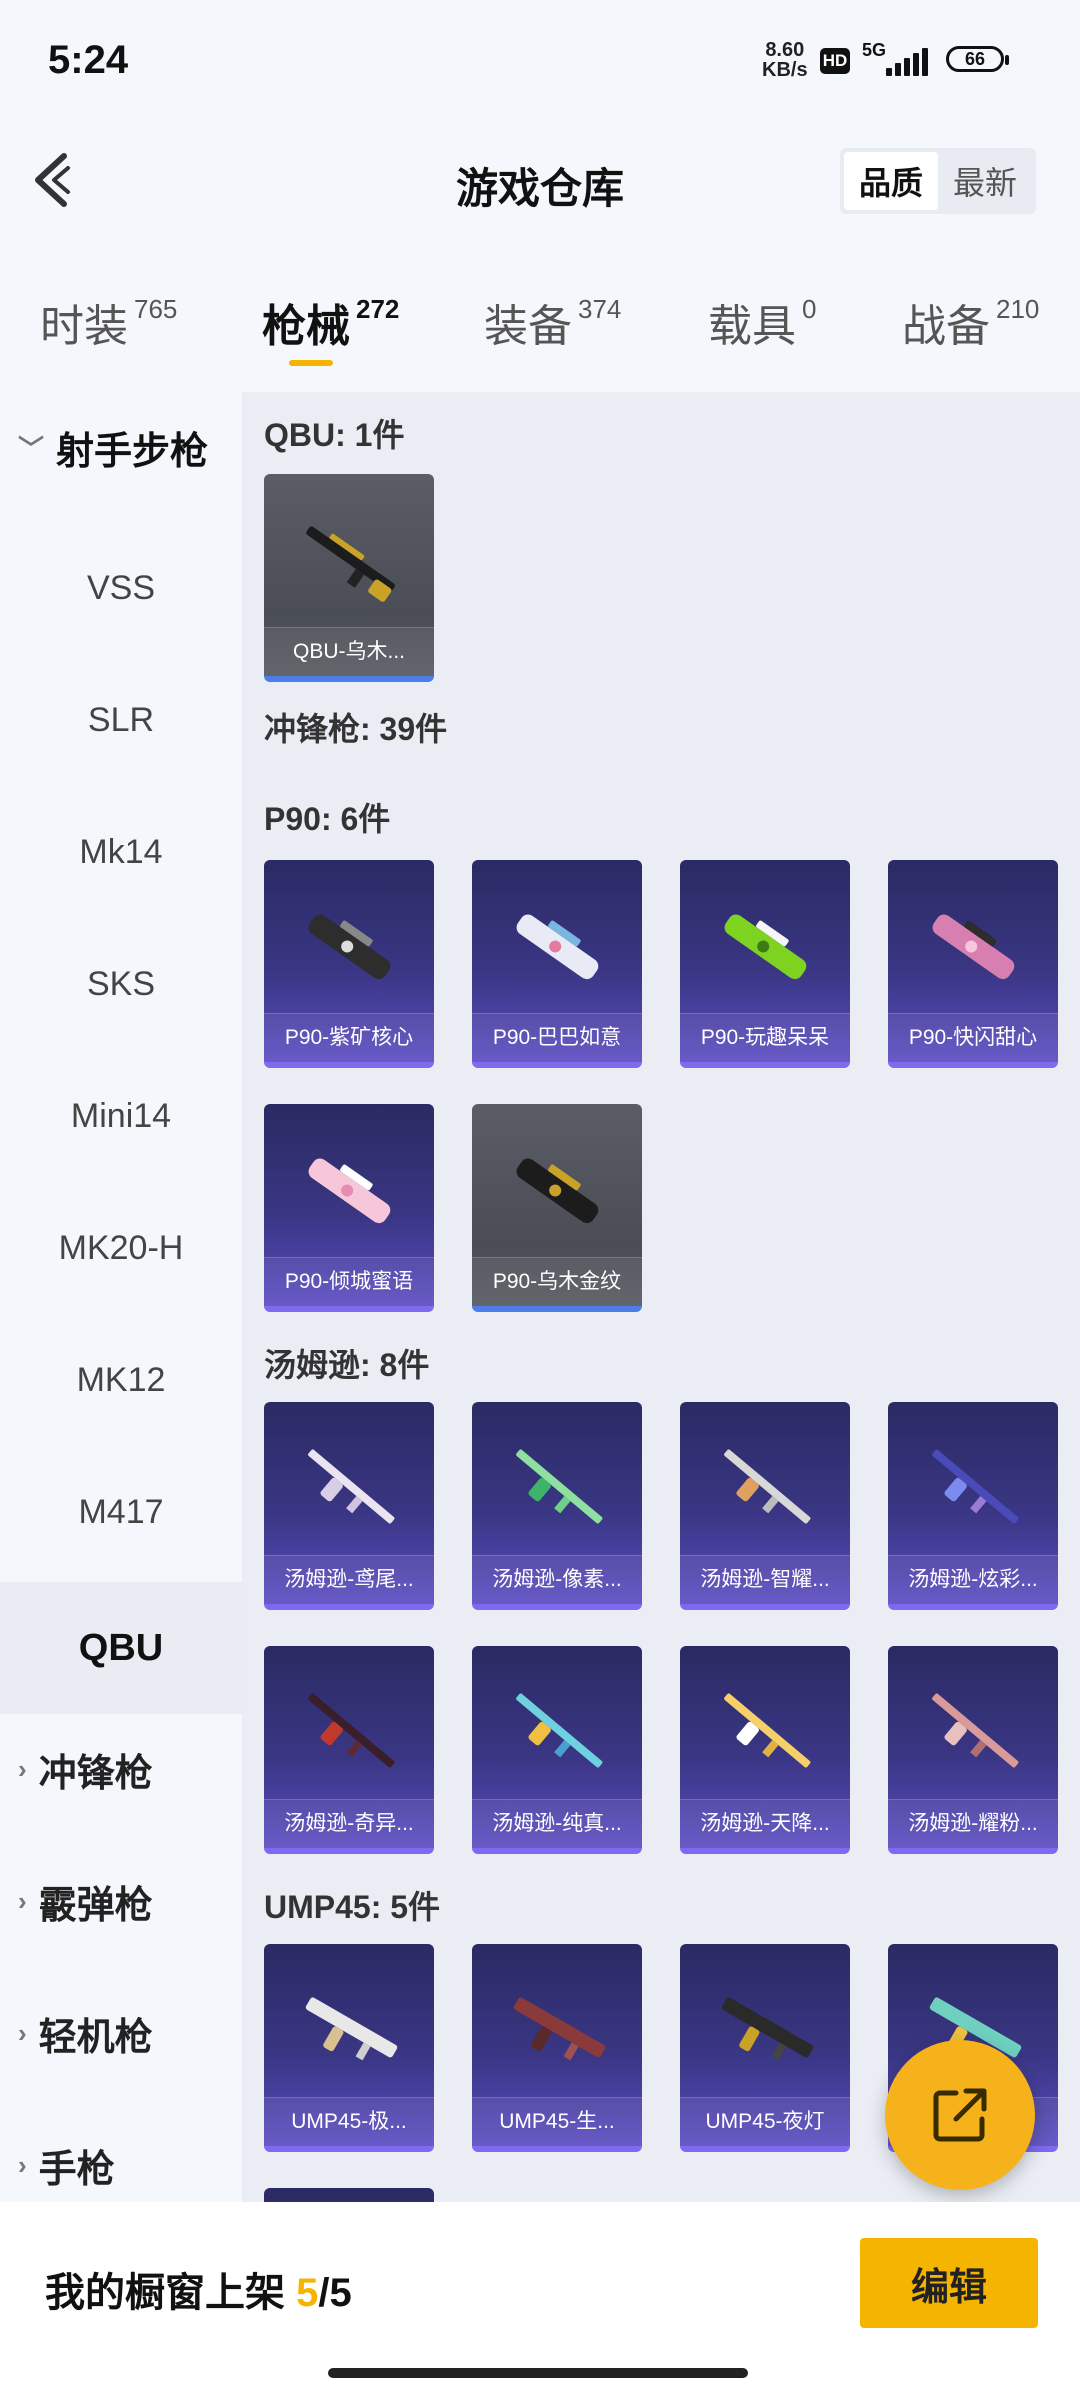 The image size is (1080, 2400). Describe the element at coordinates (113, 447) in the screenshot. I see `sidebar-group-dmr: ﹀ 射手步枪` at that location.